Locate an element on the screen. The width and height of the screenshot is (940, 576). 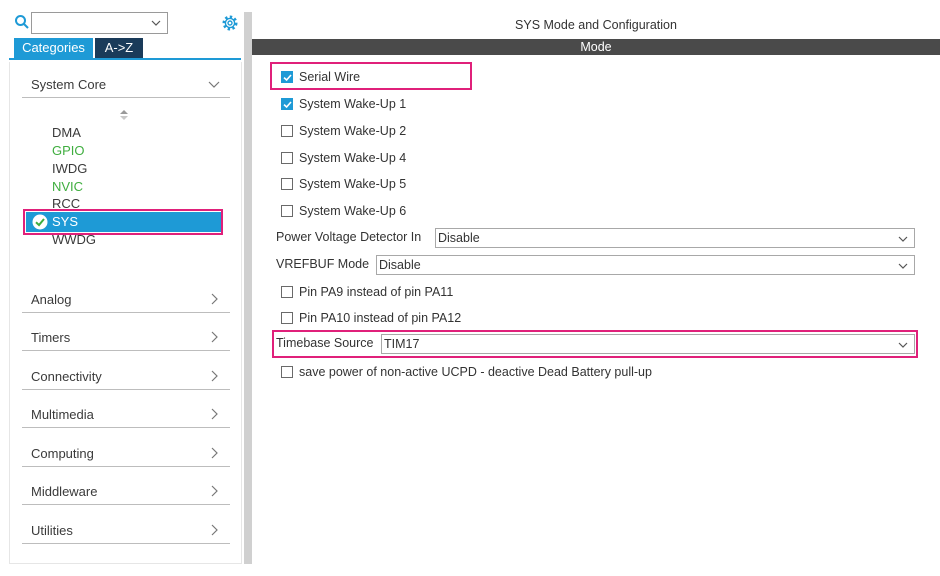
tab-categories: Categories is located at coordinates (53, 48).